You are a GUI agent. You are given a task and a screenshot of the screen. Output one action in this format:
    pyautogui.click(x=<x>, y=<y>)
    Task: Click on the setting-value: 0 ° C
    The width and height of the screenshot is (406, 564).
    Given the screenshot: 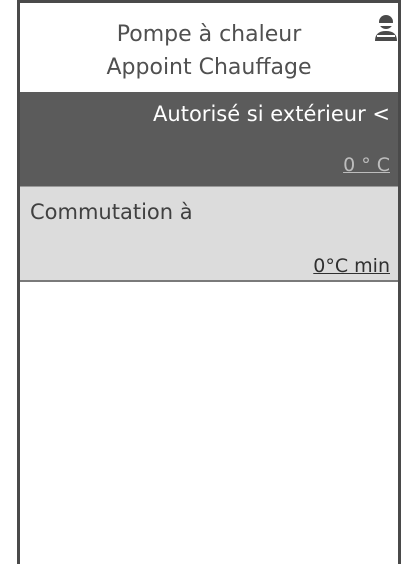 What is the action you would take?
    pyautogui.click(x=366, y=165)
    